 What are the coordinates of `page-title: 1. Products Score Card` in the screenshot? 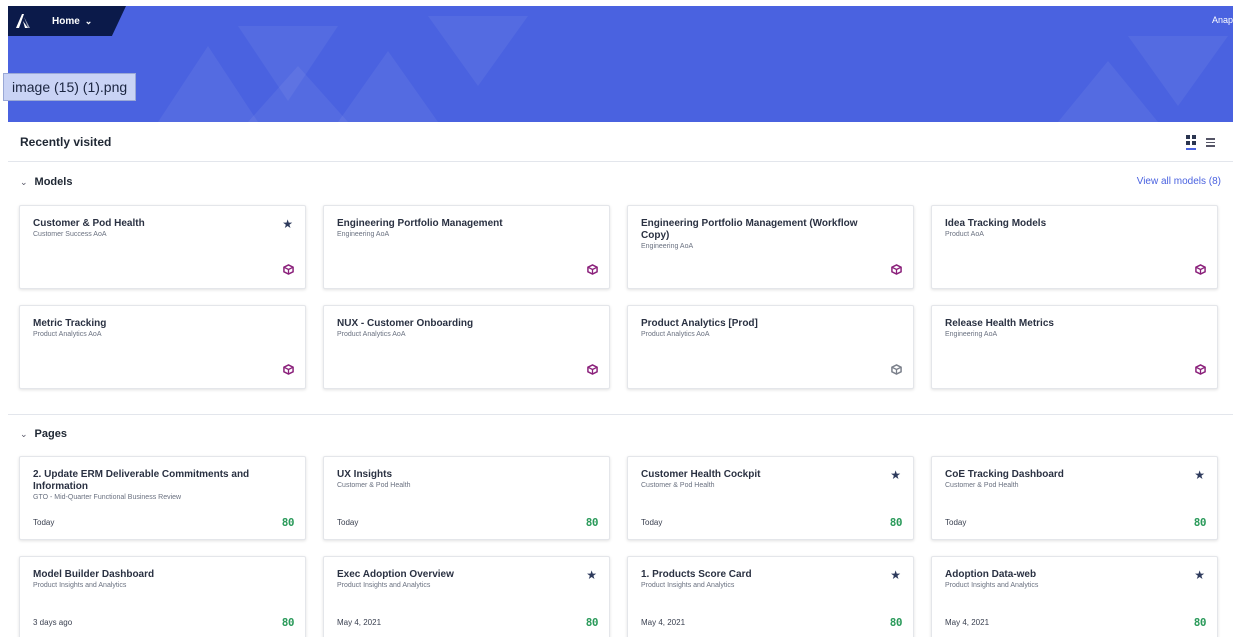 It's located at (696, 574).